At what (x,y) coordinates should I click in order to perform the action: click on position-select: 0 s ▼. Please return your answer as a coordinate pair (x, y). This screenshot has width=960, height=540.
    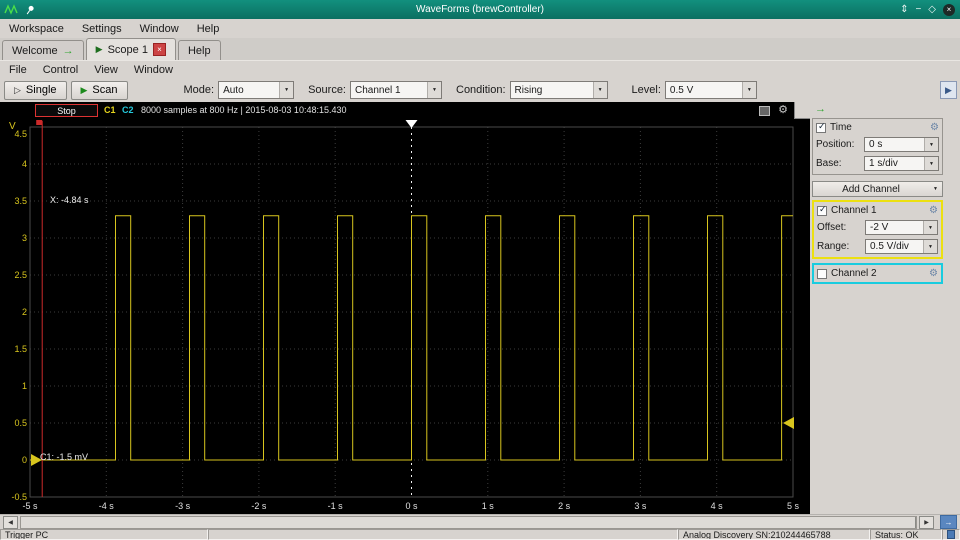
    Looking at the image, I should click on (901, 144).